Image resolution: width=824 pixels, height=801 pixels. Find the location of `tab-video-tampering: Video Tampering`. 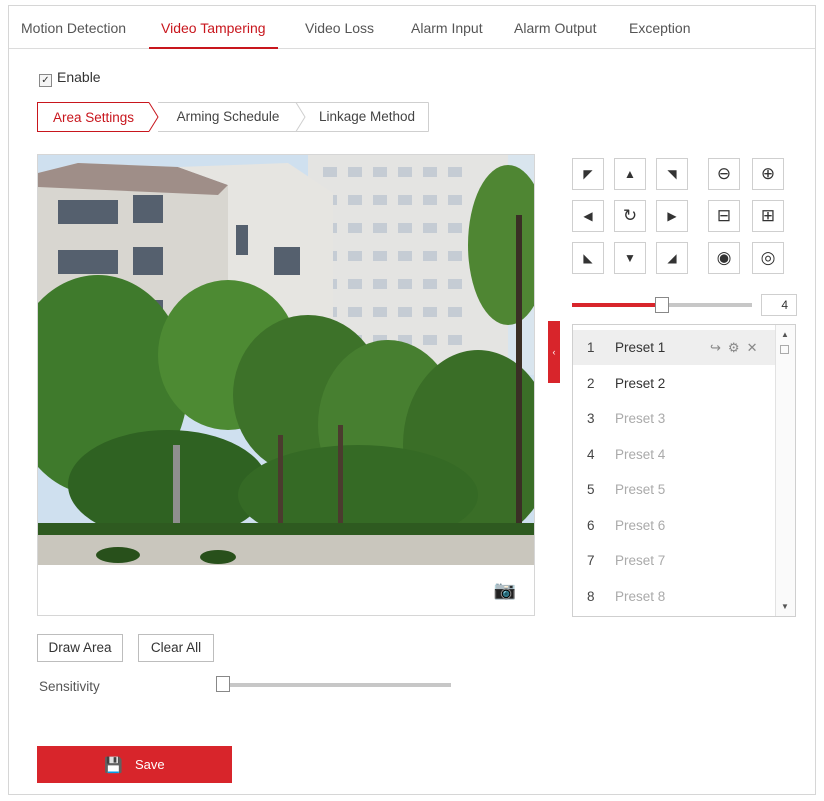

tab-video-tampering: Video Tampering is located at coordinates (213, 34).